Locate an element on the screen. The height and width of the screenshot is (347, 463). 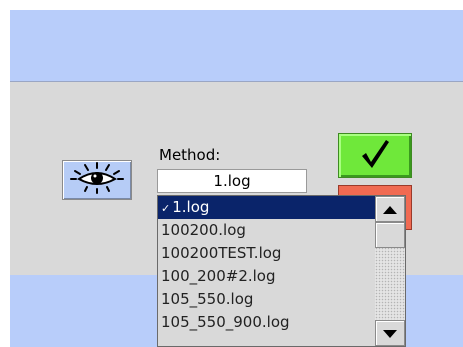
down-arrow-icon is located at coordinates (390, 333).